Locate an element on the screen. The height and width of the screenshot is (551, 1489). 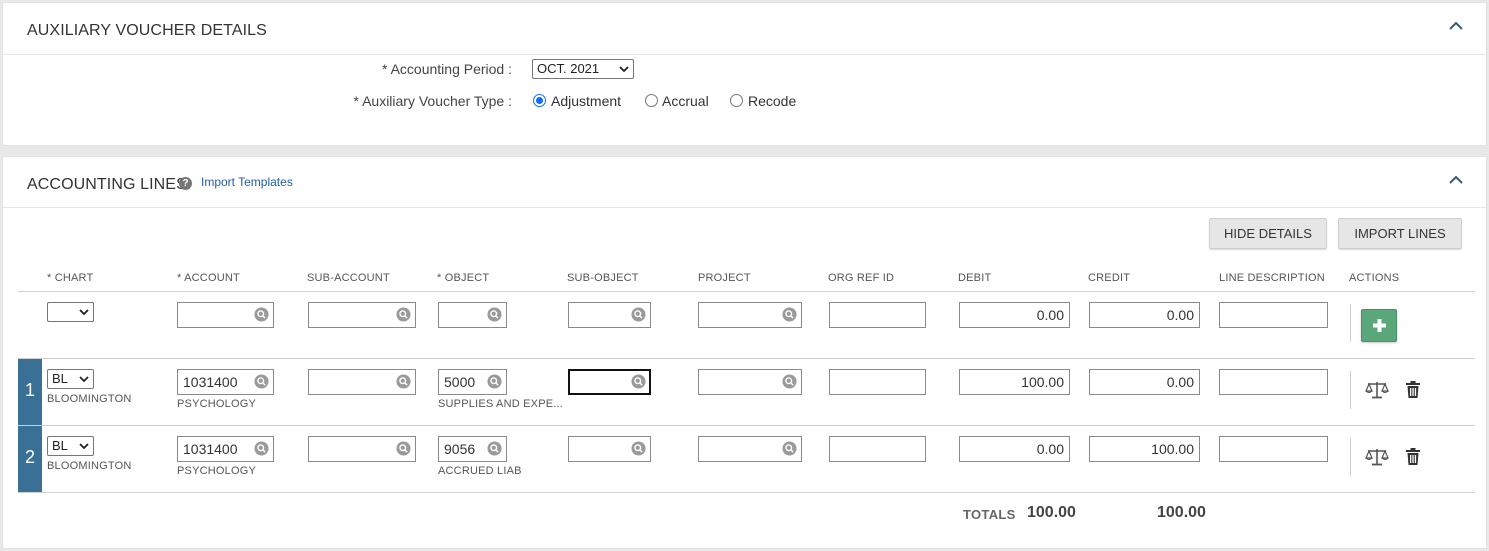
import-templates-link: Import Templates is located at coordinates (247, 182).